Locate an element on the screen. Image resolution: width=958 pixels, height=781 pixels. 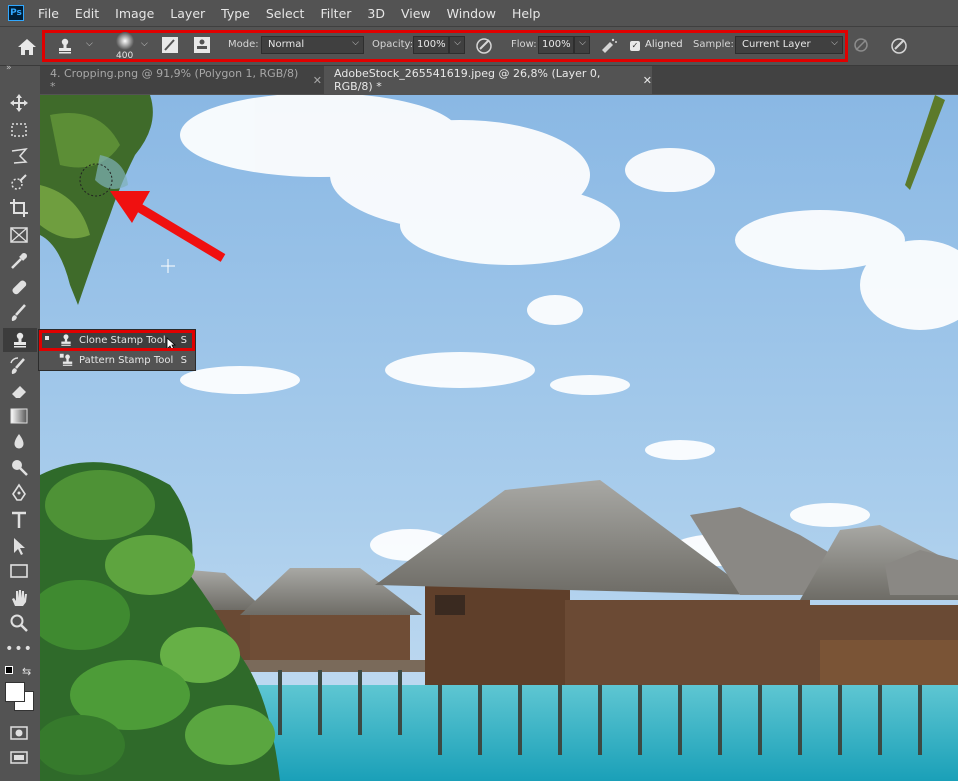
pattern-stamp-icon is located at coordinates (66, 359).